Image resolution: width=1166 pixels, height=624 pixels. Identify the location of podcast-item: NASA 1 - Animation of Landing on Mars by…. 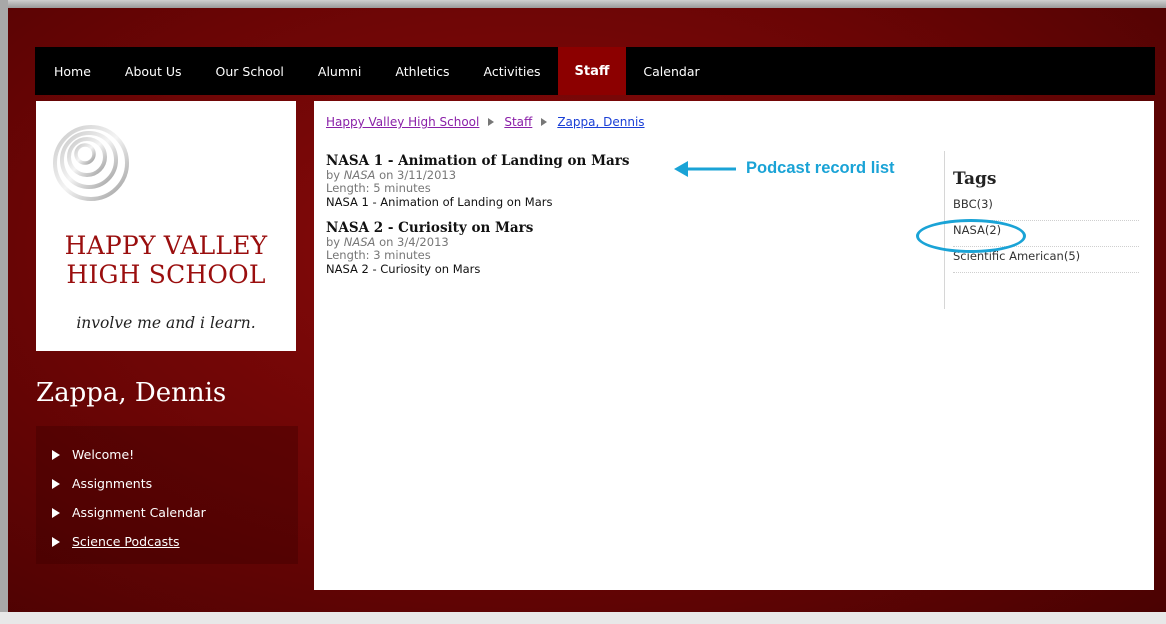
(496, 181).